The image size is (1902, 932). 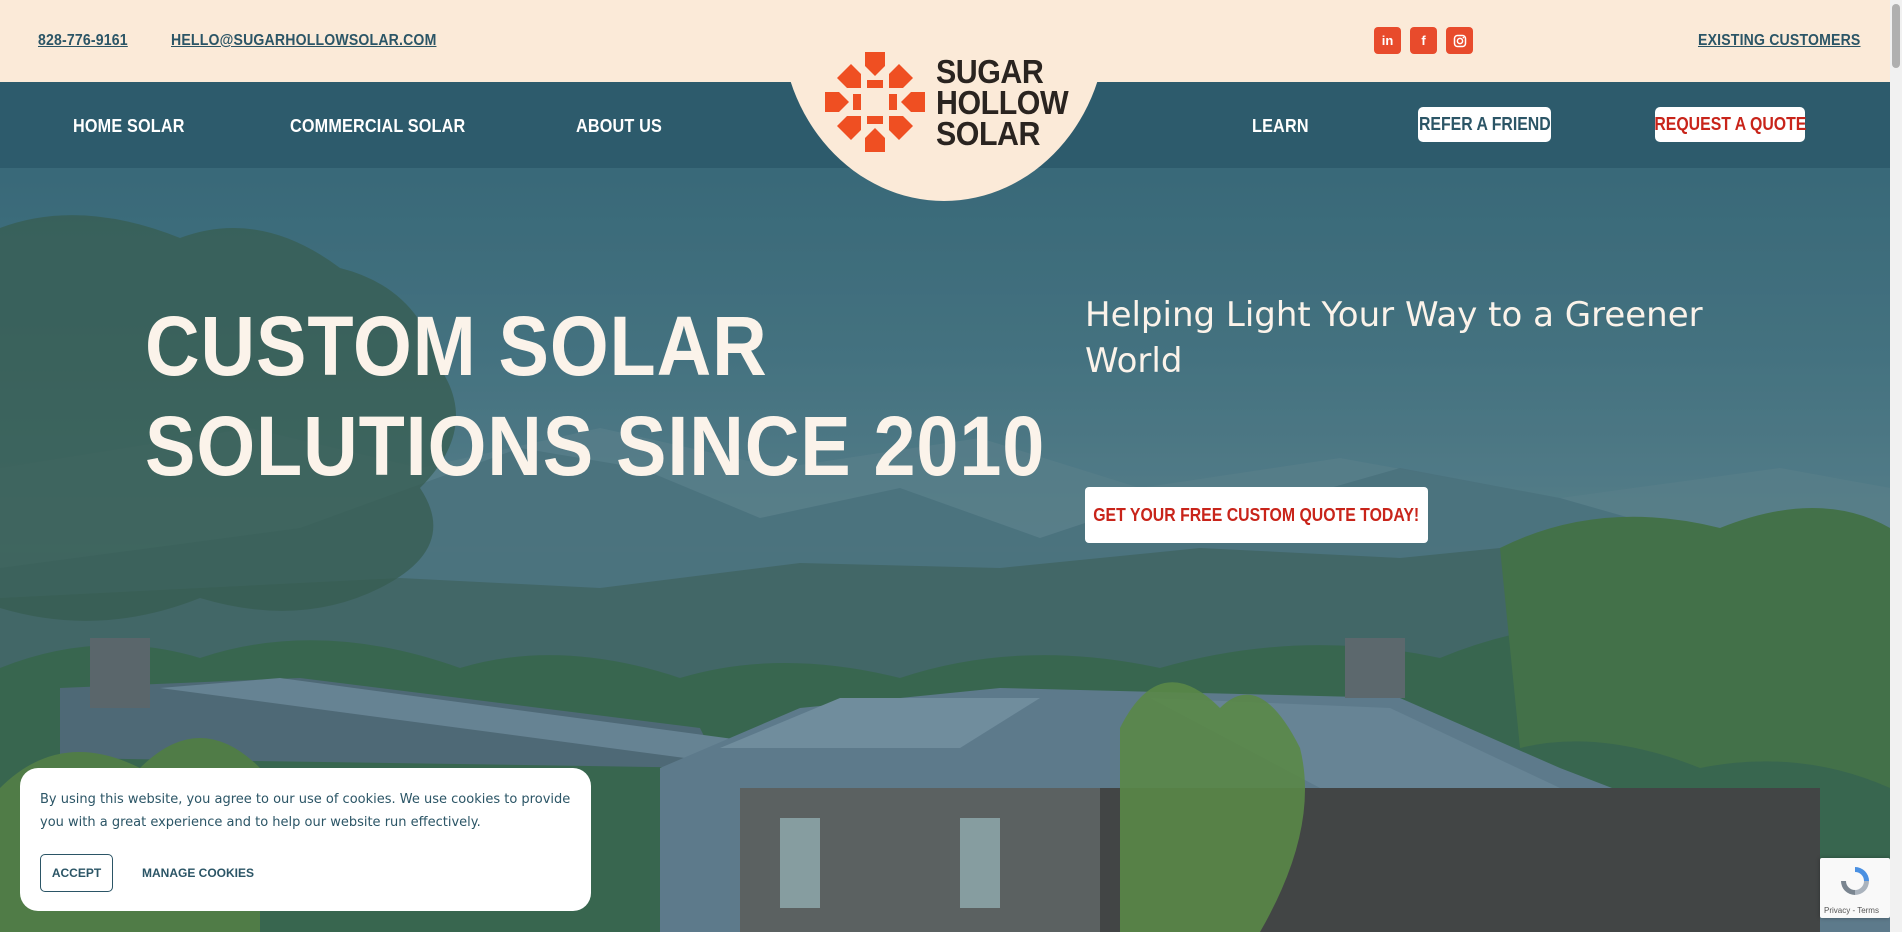 What do you see at coordinates (83, 41) in the screenshot?
I see `phone-link: 828-776-9161` at bounding box center [83, 41].